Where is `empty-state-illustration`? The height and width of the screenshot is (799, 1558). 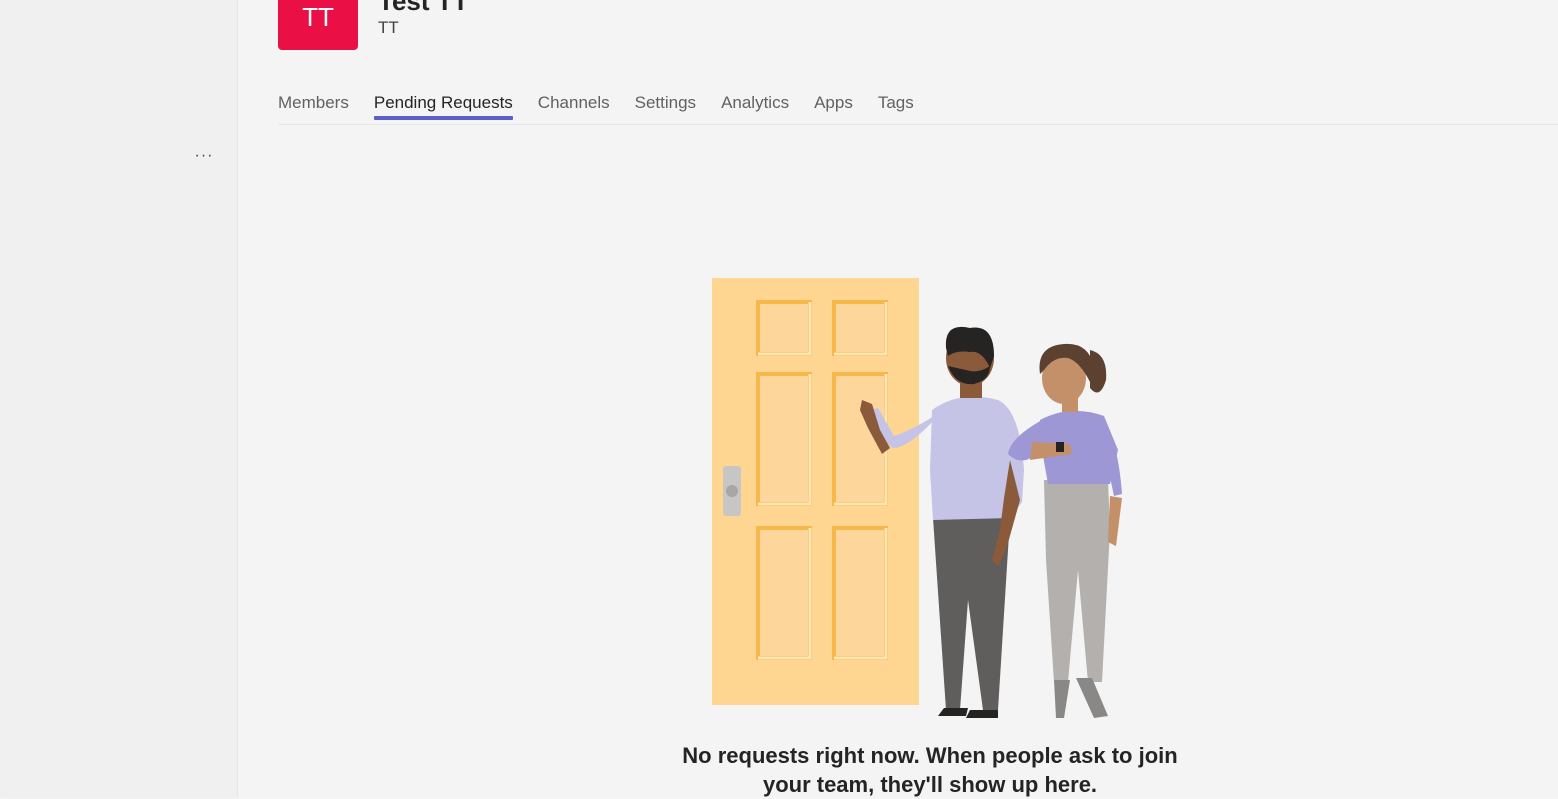
empty-state-illustration is located at coordinates (917, 498).